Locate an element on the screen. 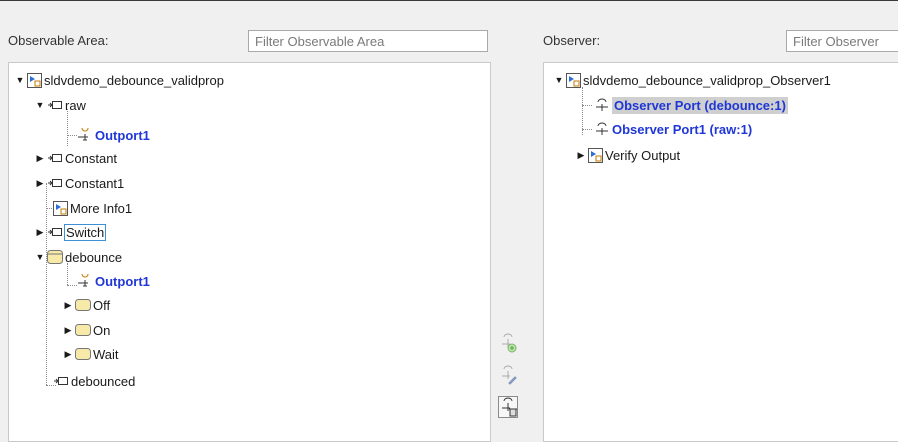 The image size is (898, 442). tree-node-constant1: ▶ Constant1 is located at coordinates (79, 183).